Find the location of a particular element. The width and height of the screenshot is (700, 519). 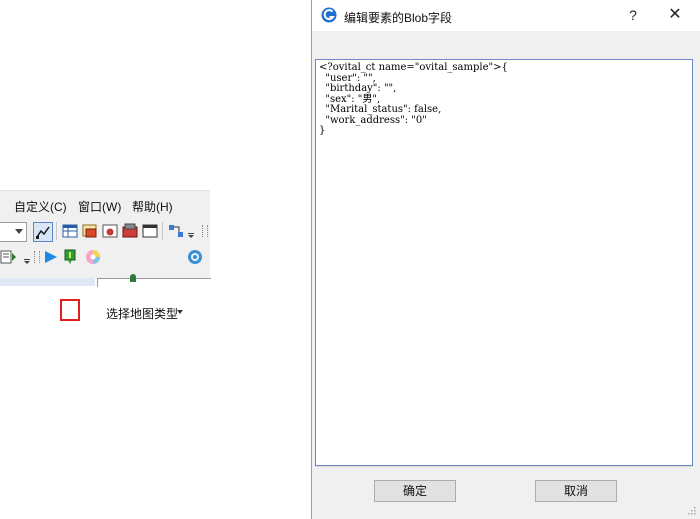

cancel-button: 取消 is located at coordinates (576, 491).